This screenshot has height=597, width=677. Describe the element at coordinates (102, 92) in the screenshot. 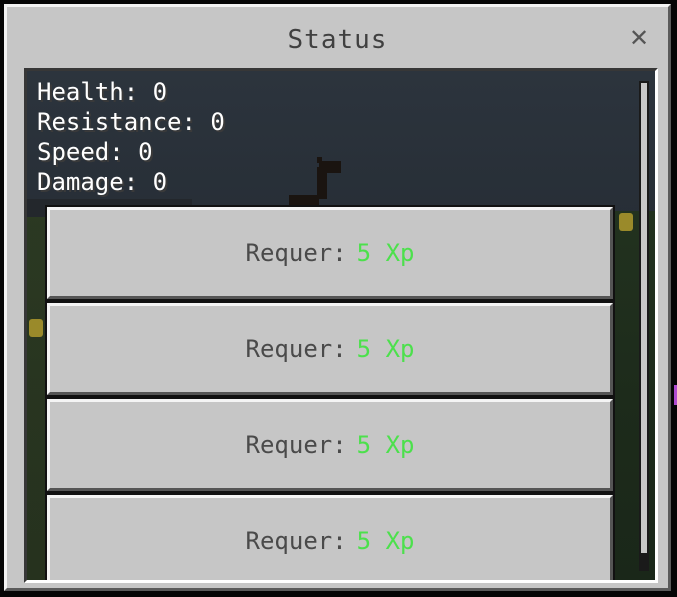

I see `stat-health: Health: 0` at that location.